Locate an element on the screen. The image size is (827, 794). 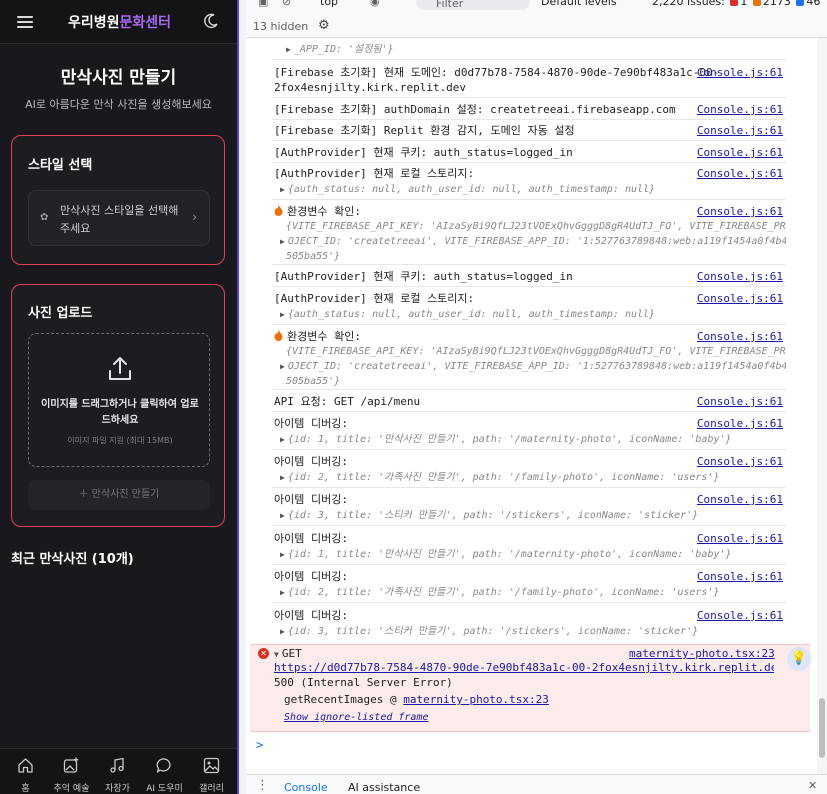
ai-insight-button: 💡 is located at coordinates (799, 659).